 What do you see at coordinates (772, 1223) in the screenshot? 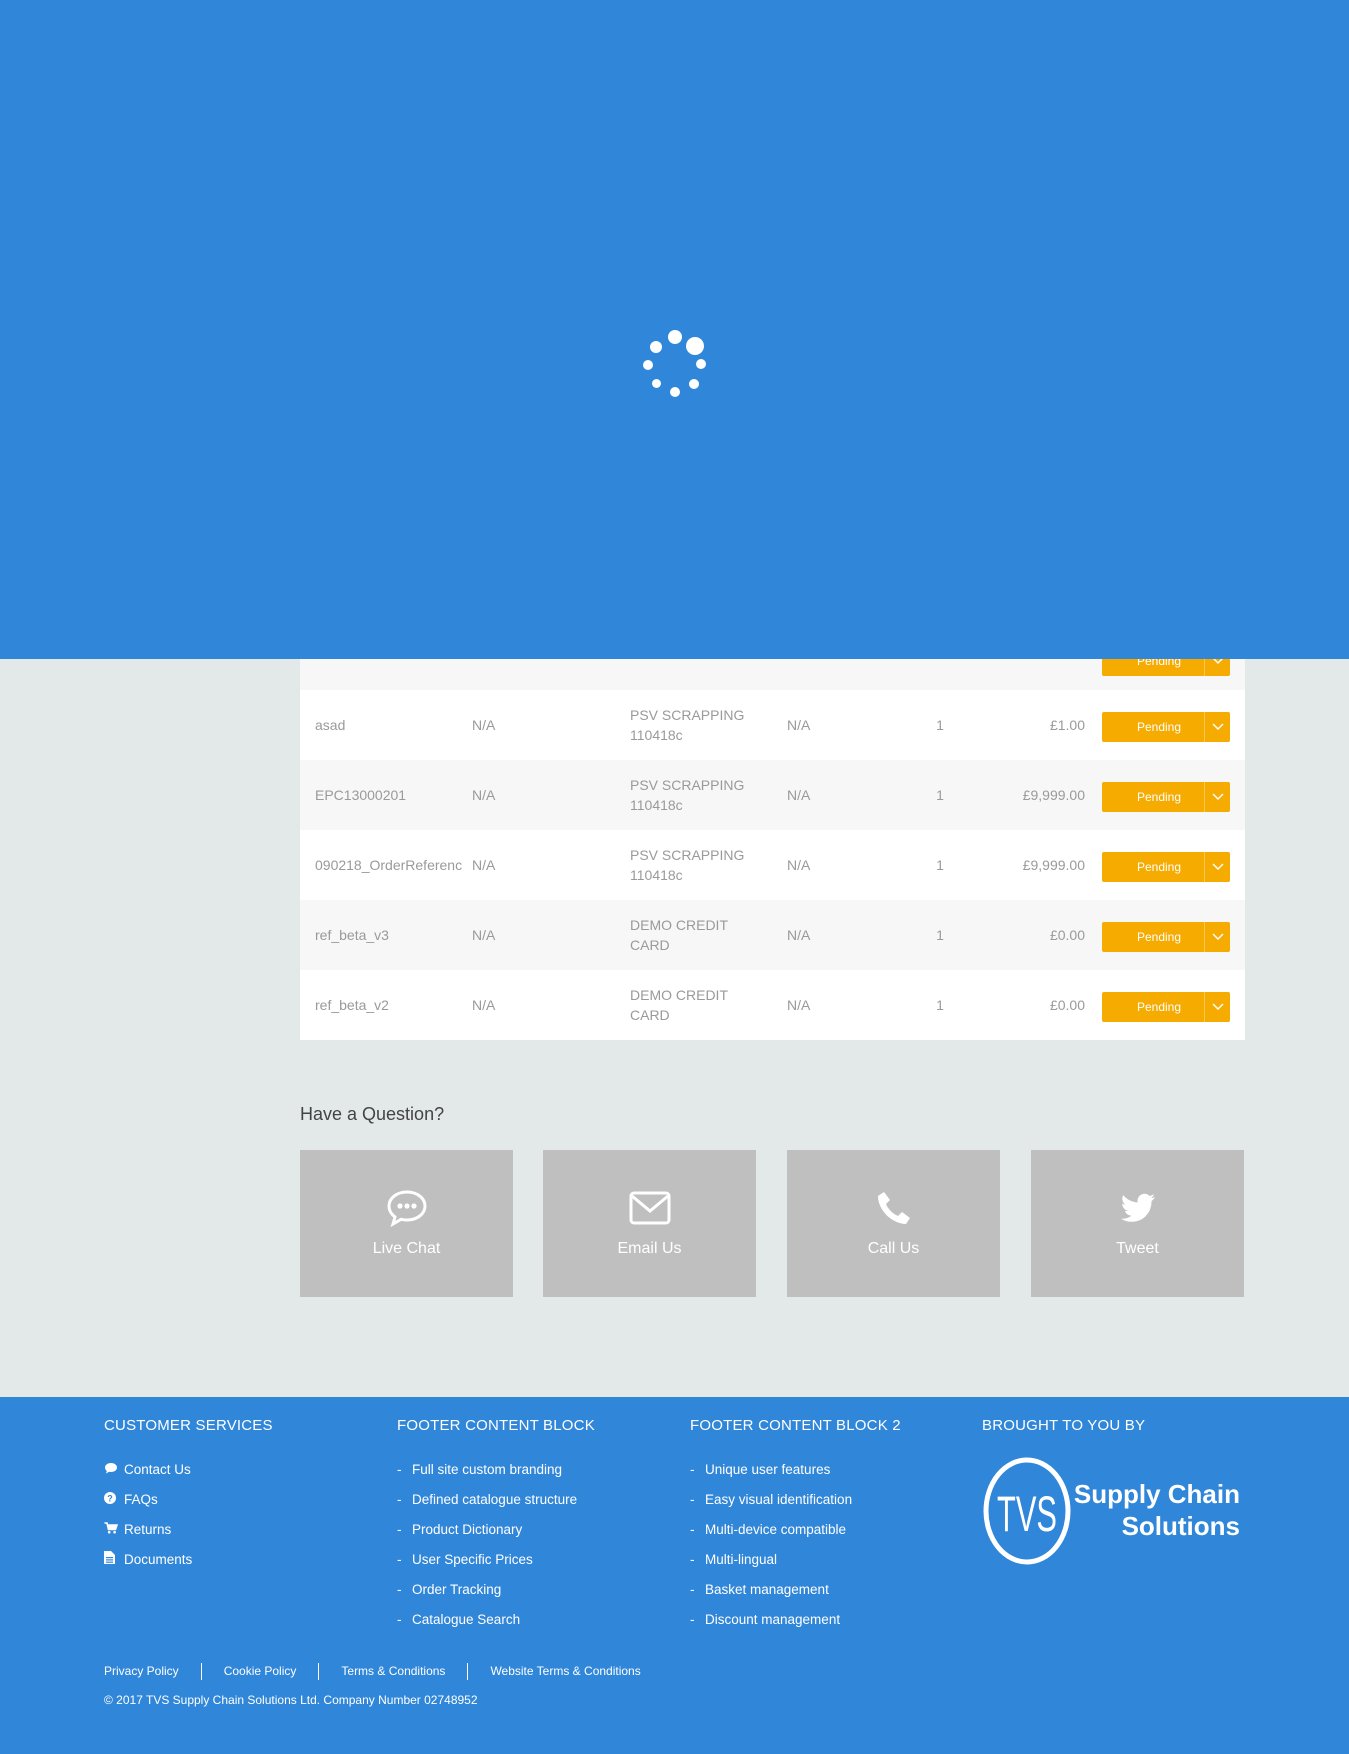
I see `contact-tiles: Live Chat Email Us Call Us Tweet` at bounding box center [772, 1223].